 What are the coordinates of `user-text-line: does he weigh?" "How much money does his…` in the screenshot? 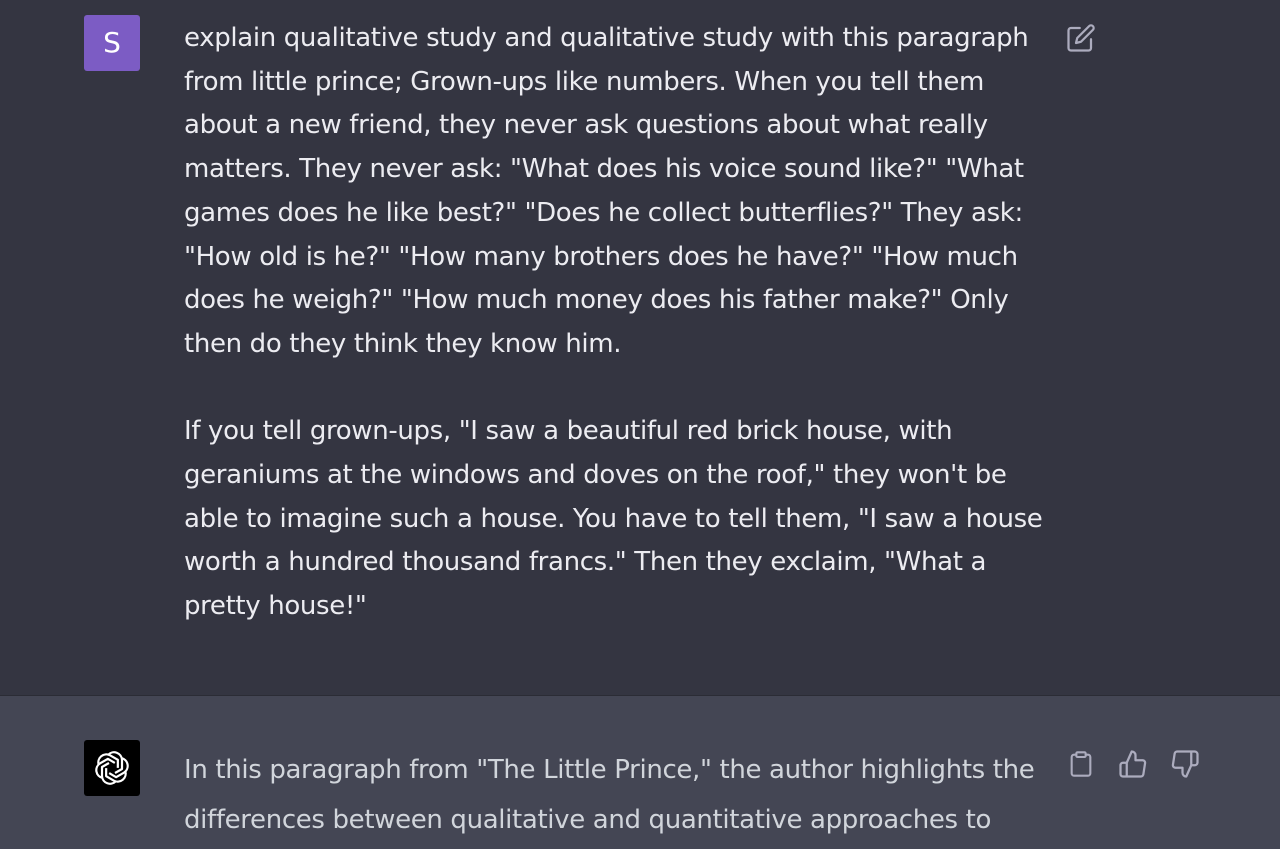 It's located at (596, 300).